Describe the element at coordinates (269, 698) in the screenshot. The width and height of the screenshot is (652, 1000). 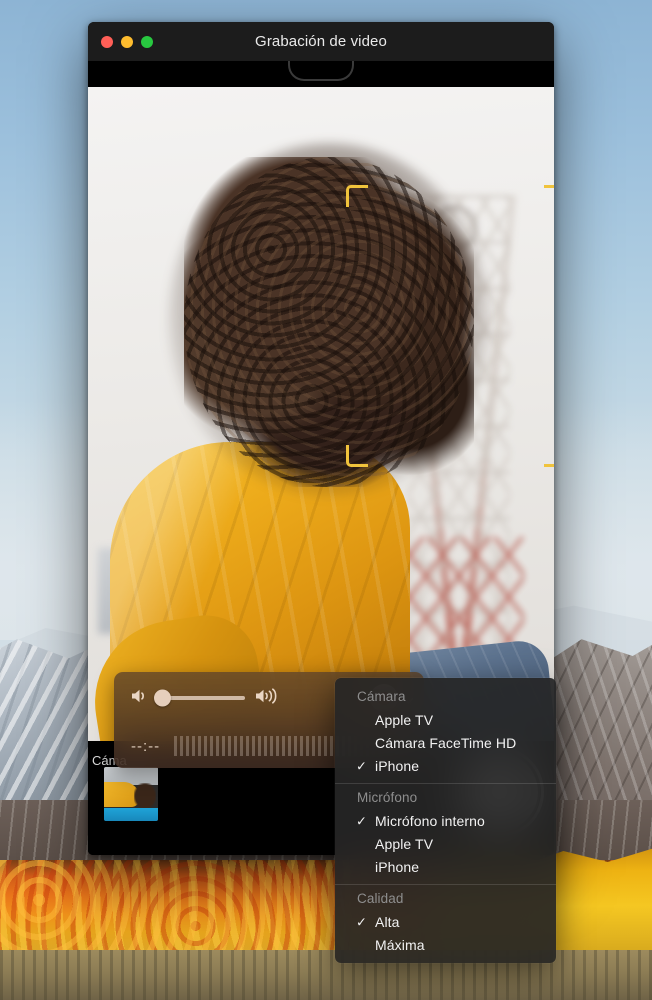
I see `speaker-high-icon` at that location.